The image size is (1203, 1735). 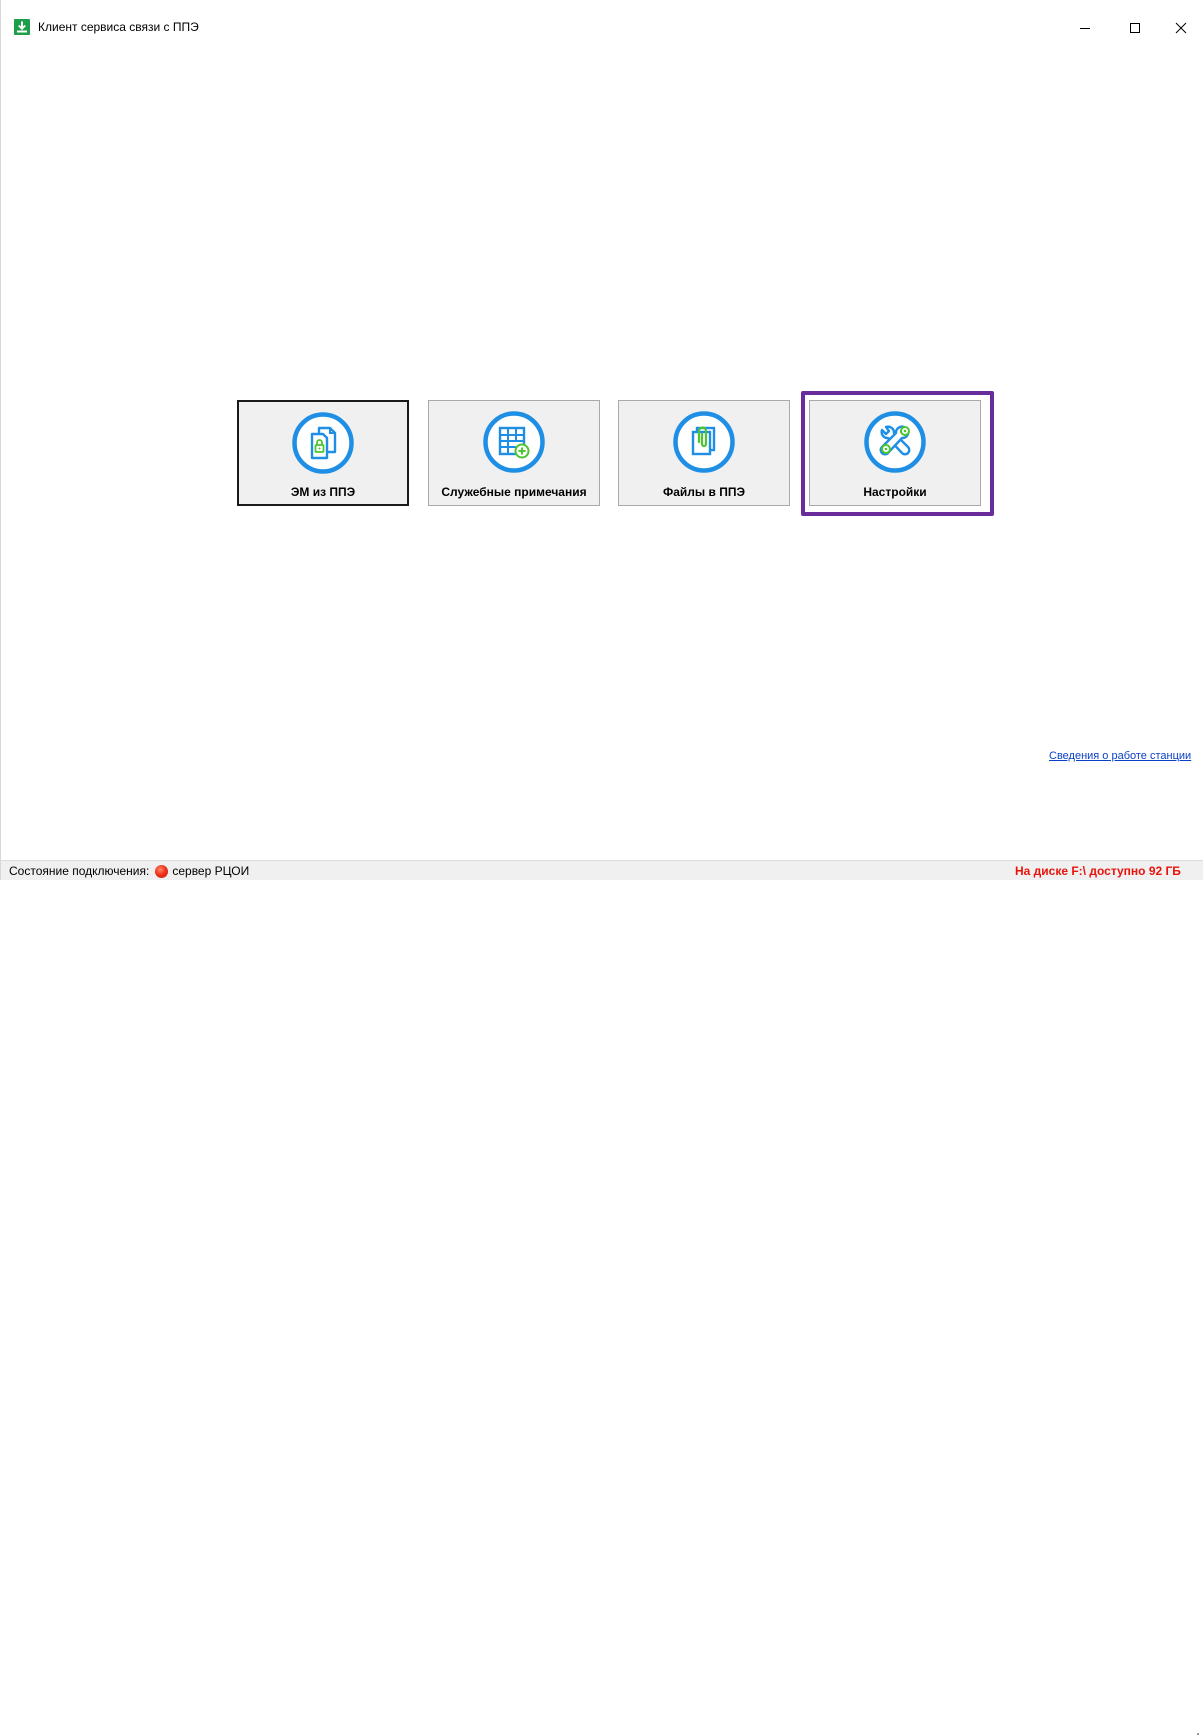 I want to click on files-in-ppe-button: Файлы в ППЭ, so click(x=704, y=453).